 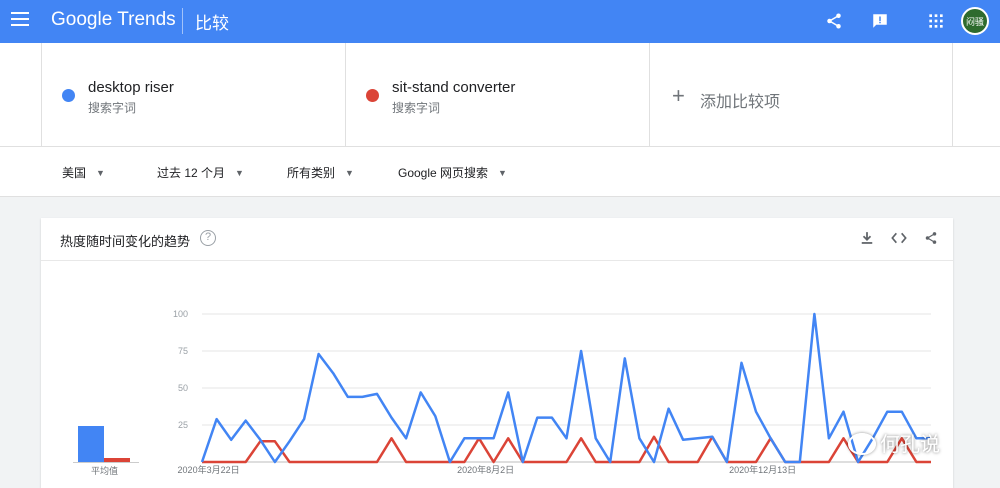 What do you see at coordinates (678, 95) in the screenshot?
I see `plus-icon: +` at bounding box center [678, 95].